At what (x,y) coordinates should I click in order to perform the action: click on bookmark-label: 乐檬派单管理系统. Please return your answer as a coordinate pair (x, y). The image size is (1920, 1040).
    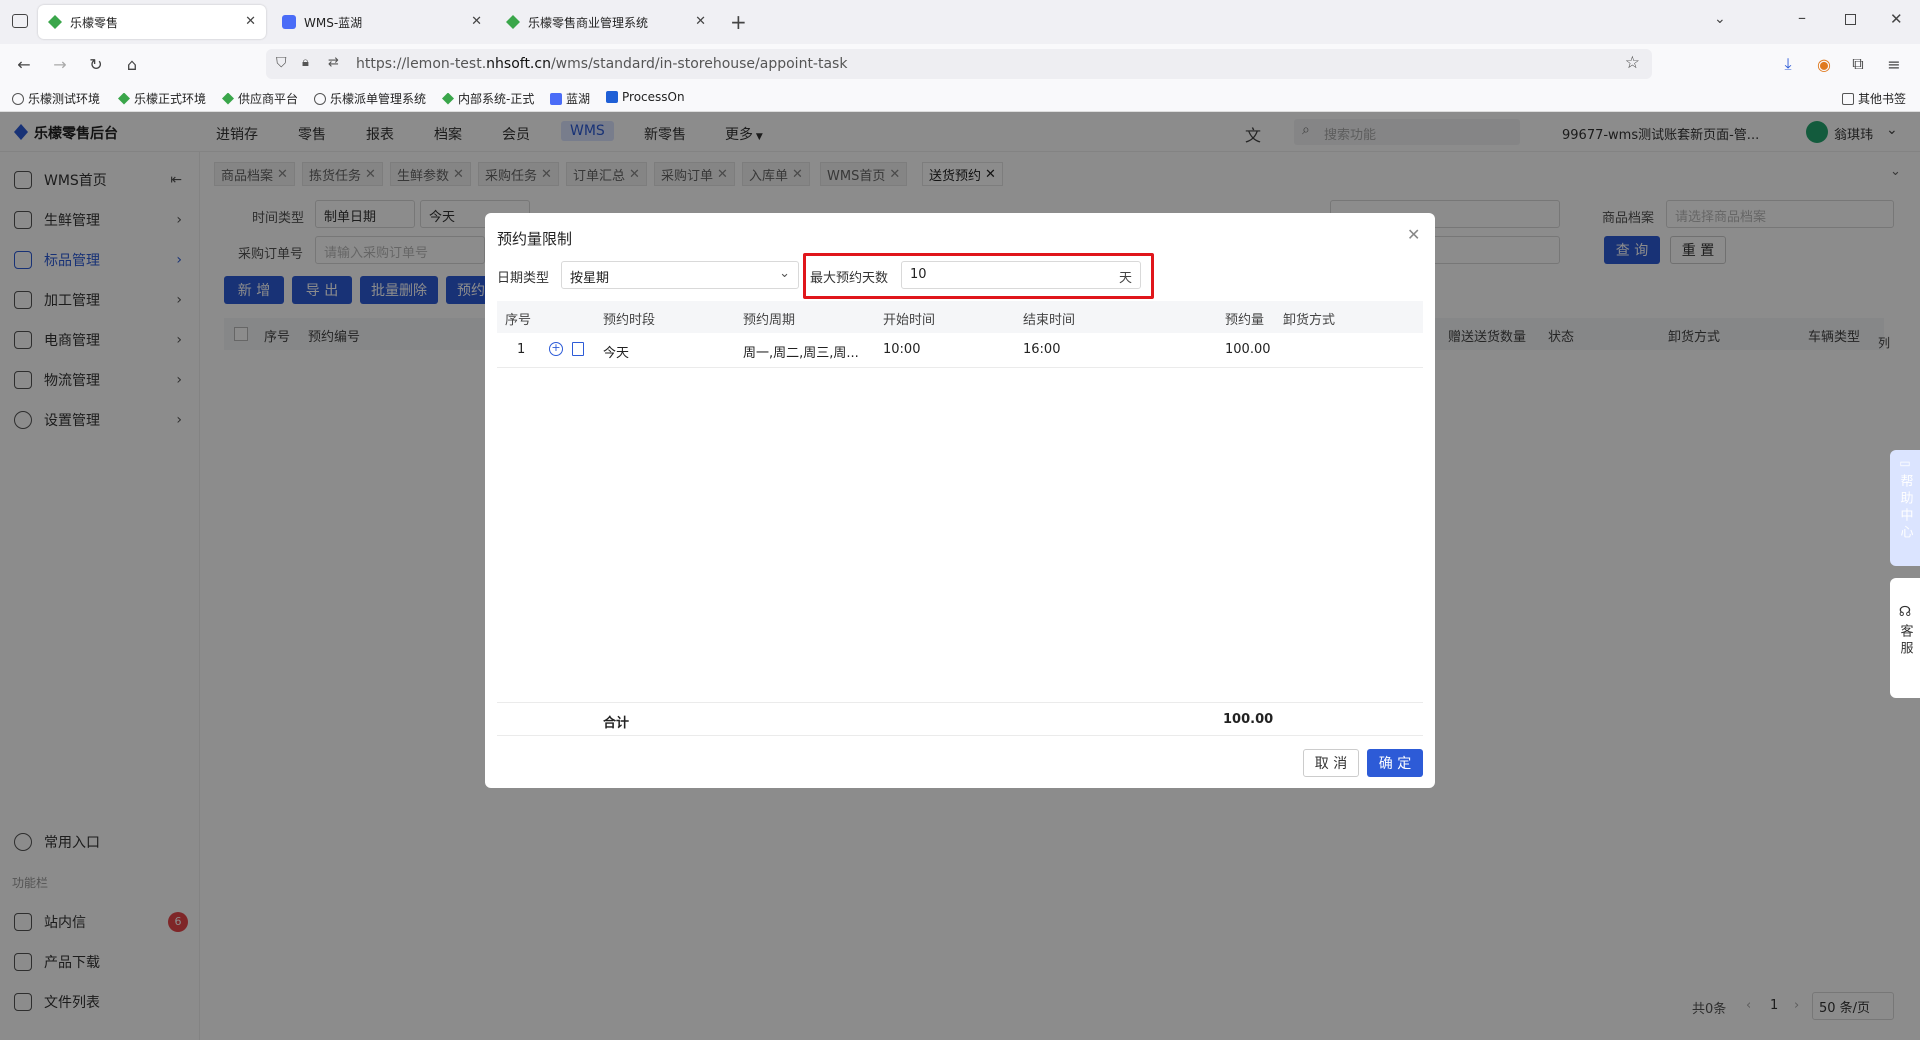
    Looking at the image, I should click on (378, 99).